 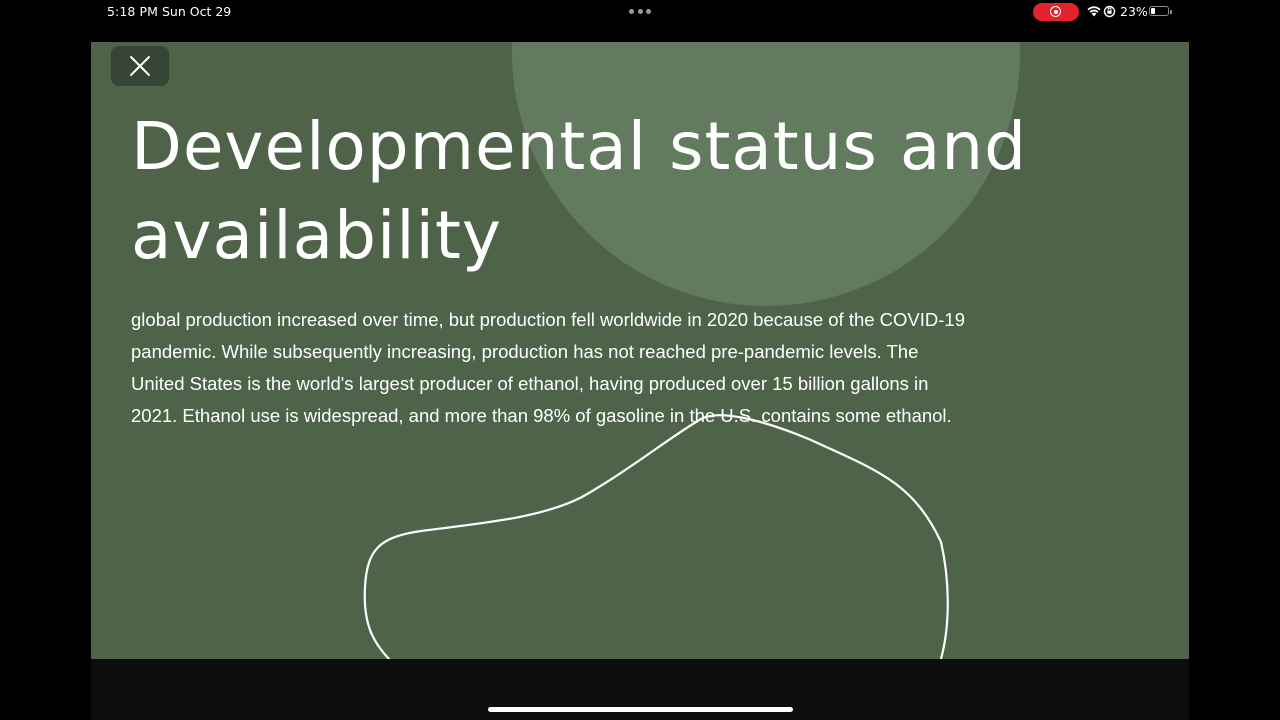 I want to click on status-bar: 5:18 PM Sun Oct 29 23%, so click(x=640, y=12).